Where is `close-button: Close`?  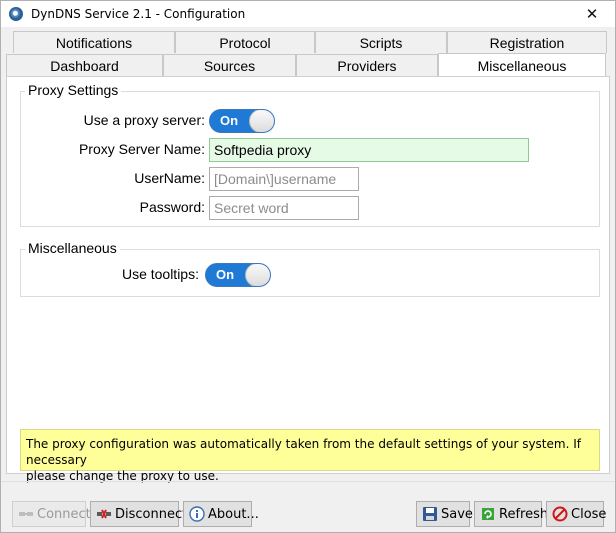 close-button: Close is located at coordinates (576, 514).